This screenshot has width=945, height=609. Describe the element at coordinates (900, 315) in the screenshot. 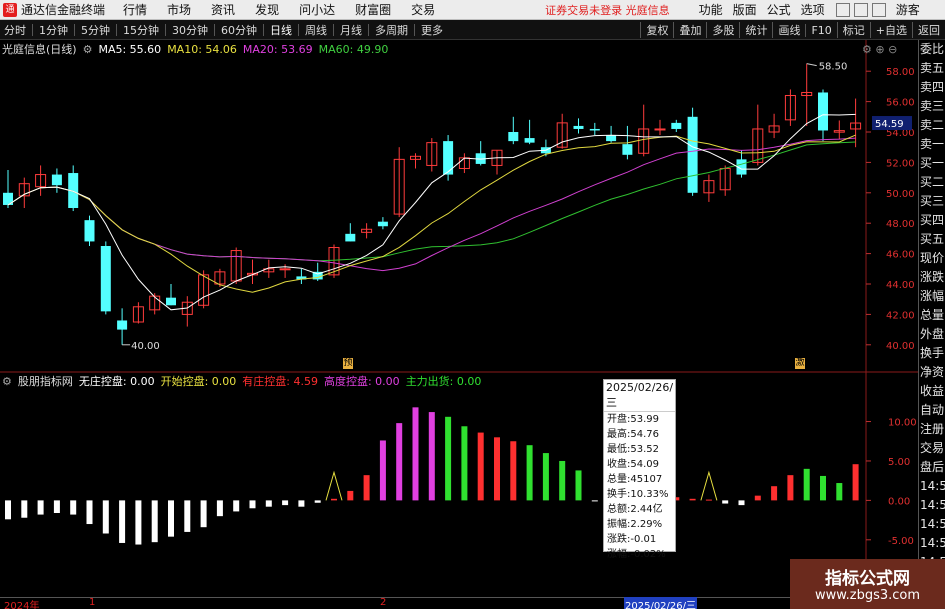

I see `y-tick-label: 42.00` at that location.